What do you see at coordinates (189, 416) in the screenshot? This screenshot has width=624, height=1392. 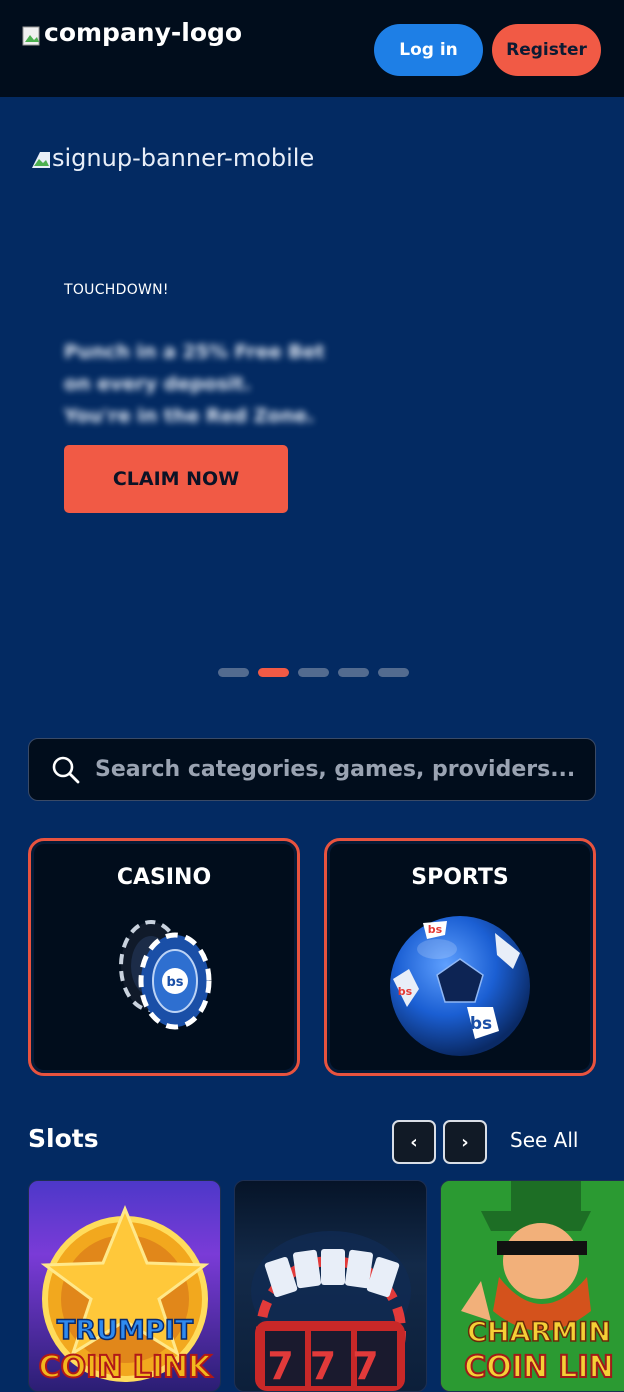 I see `banner-body-line: You're in the Red Zone.` at bounding box center [189, 416].